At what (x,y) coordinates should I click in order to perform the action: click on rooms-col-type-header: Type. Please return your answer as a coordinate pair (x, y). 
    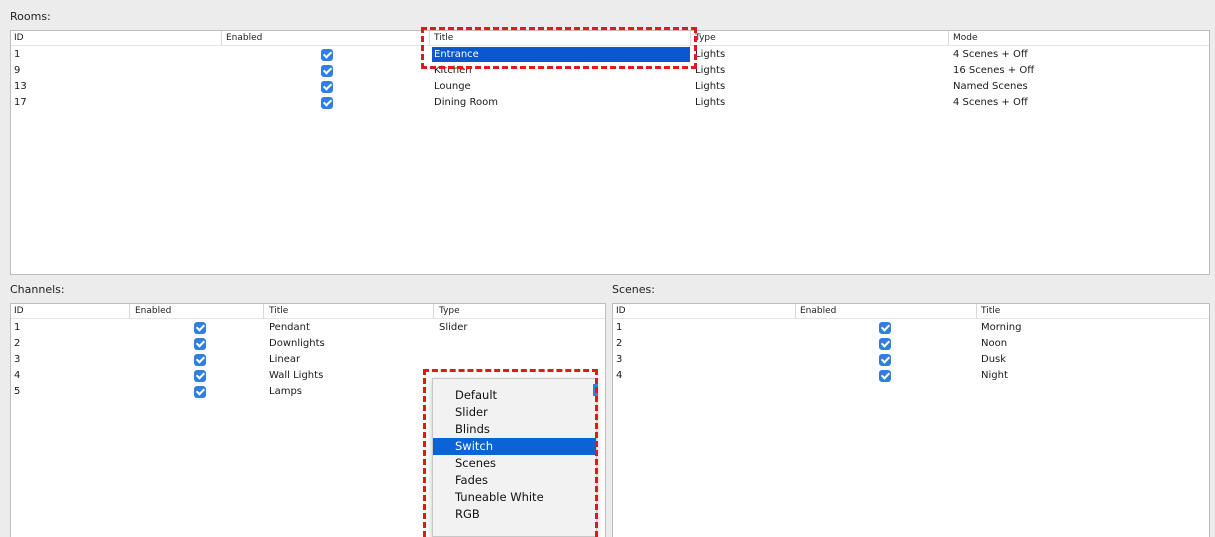
    Looking at the image, I should click on (705, 38).